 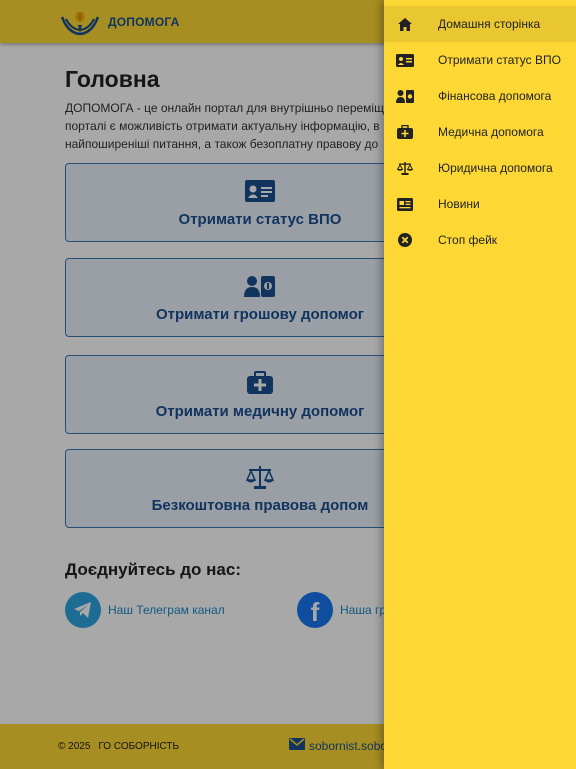 I want to click on drawer-item-news: Новини, so click(x=480, y=204).